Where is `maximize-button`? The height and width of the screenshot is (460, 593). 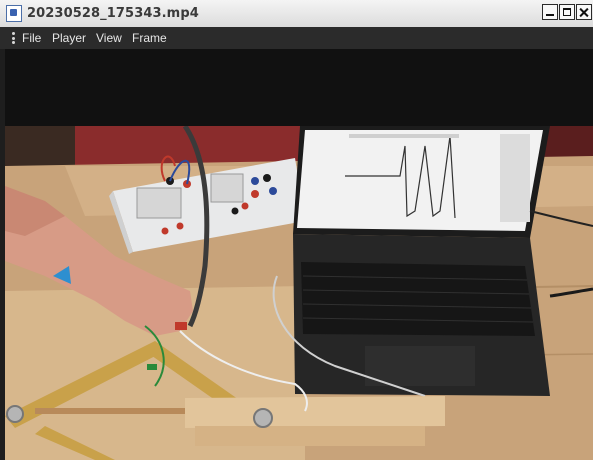 maximize-button is located at coordinates (567, 12).